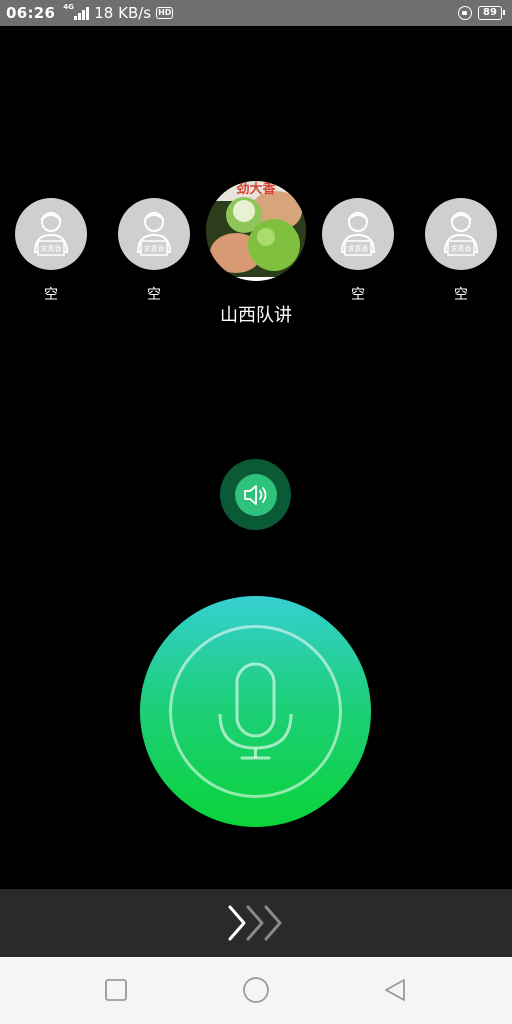 Image resolution: width=512 pixels, height=1024 pixels. I want to click on hd-voice-icon: HD, so click(165, 13).